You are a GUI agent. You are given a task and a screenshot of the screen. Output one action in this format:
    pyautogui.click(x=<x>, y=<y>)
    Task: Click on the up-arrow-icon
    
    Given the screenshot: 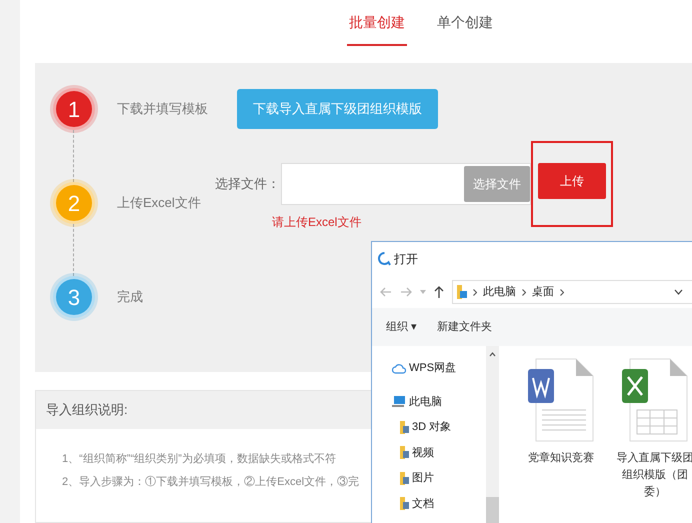 What is the action you would take?
    pyautogui.click(x=439, y=292)
    